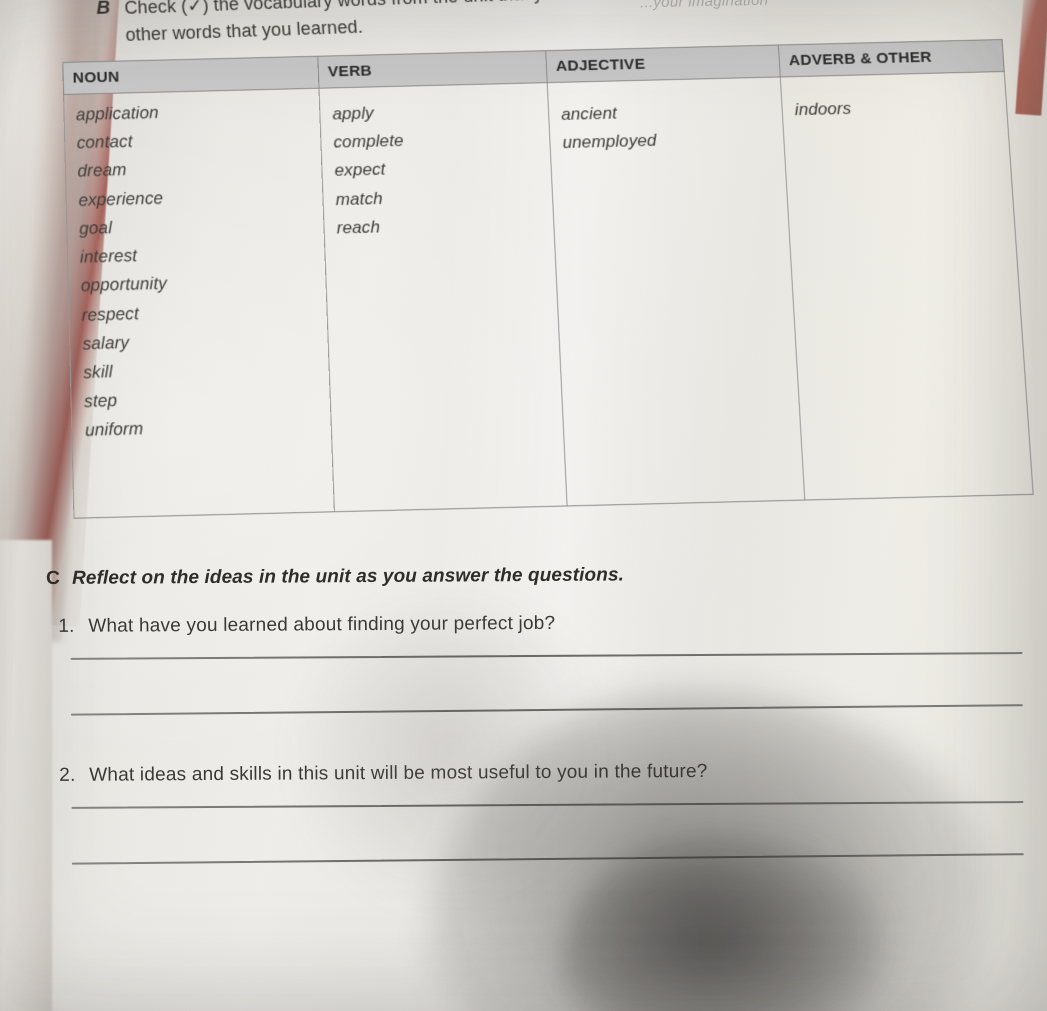 This screenshot has width=1047, height=1011. Describe the element at coordinates (908, 299) in the screenshot. I see `adverb-other-word-list: indoors` at that location.